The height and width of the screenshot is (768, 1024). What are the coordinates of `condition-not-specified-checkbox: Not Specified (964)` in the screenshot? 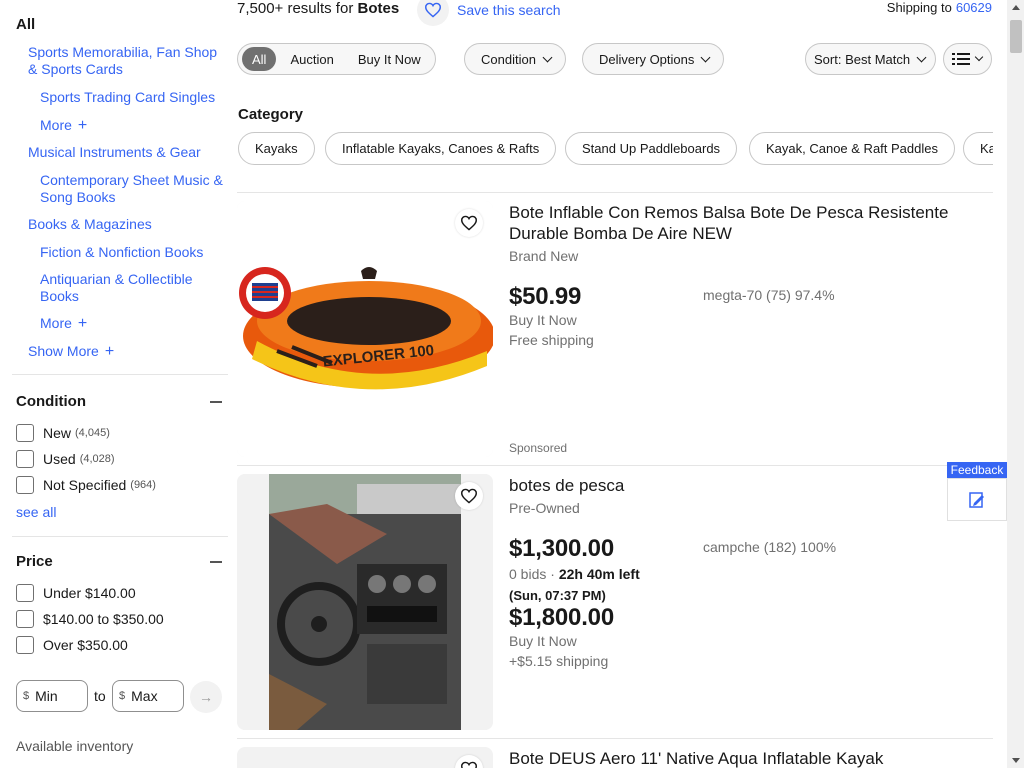 It's located at (86, 485).